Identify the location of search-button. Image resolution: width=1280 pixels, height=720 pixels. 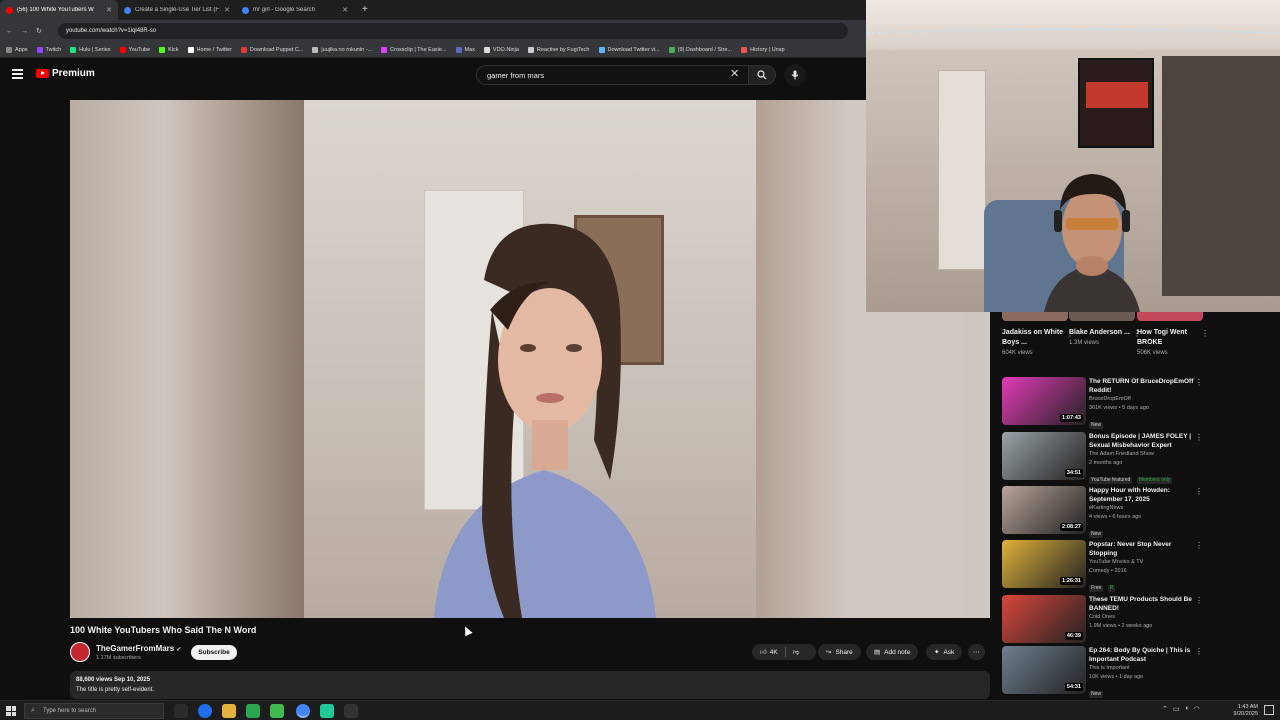
(762, 75).